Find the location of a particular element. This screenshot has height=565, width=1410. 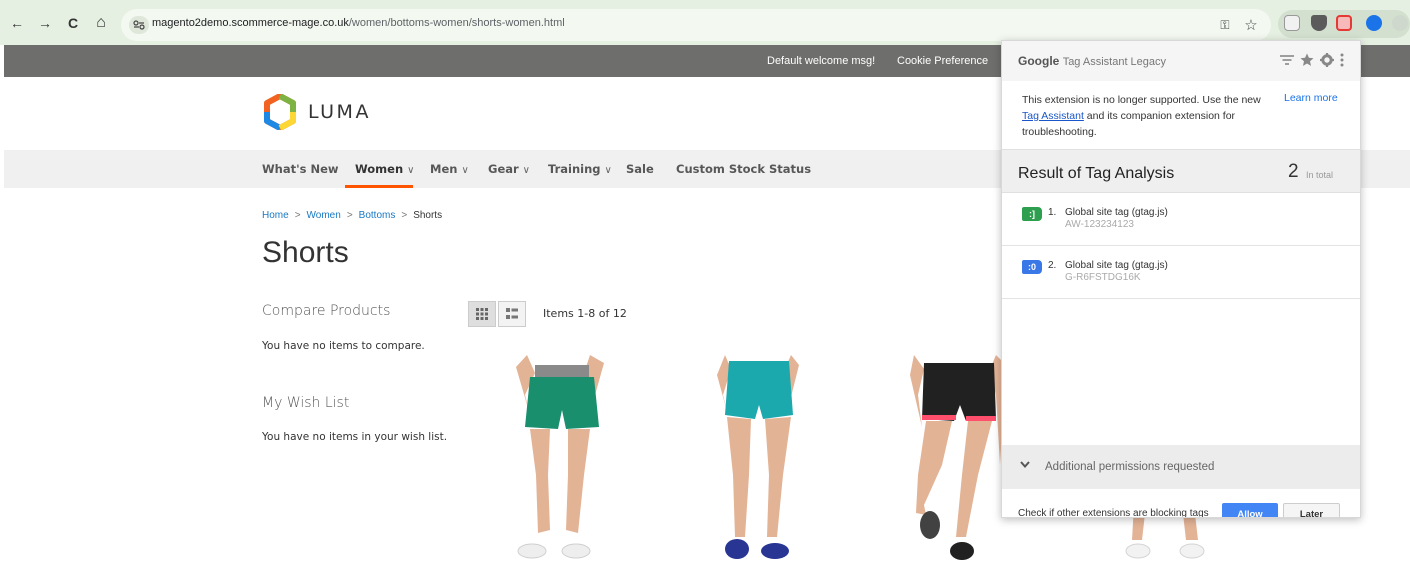

breadcrumb: Home > Women > Bottoms > Shorts is located at coordinates (352, 215).